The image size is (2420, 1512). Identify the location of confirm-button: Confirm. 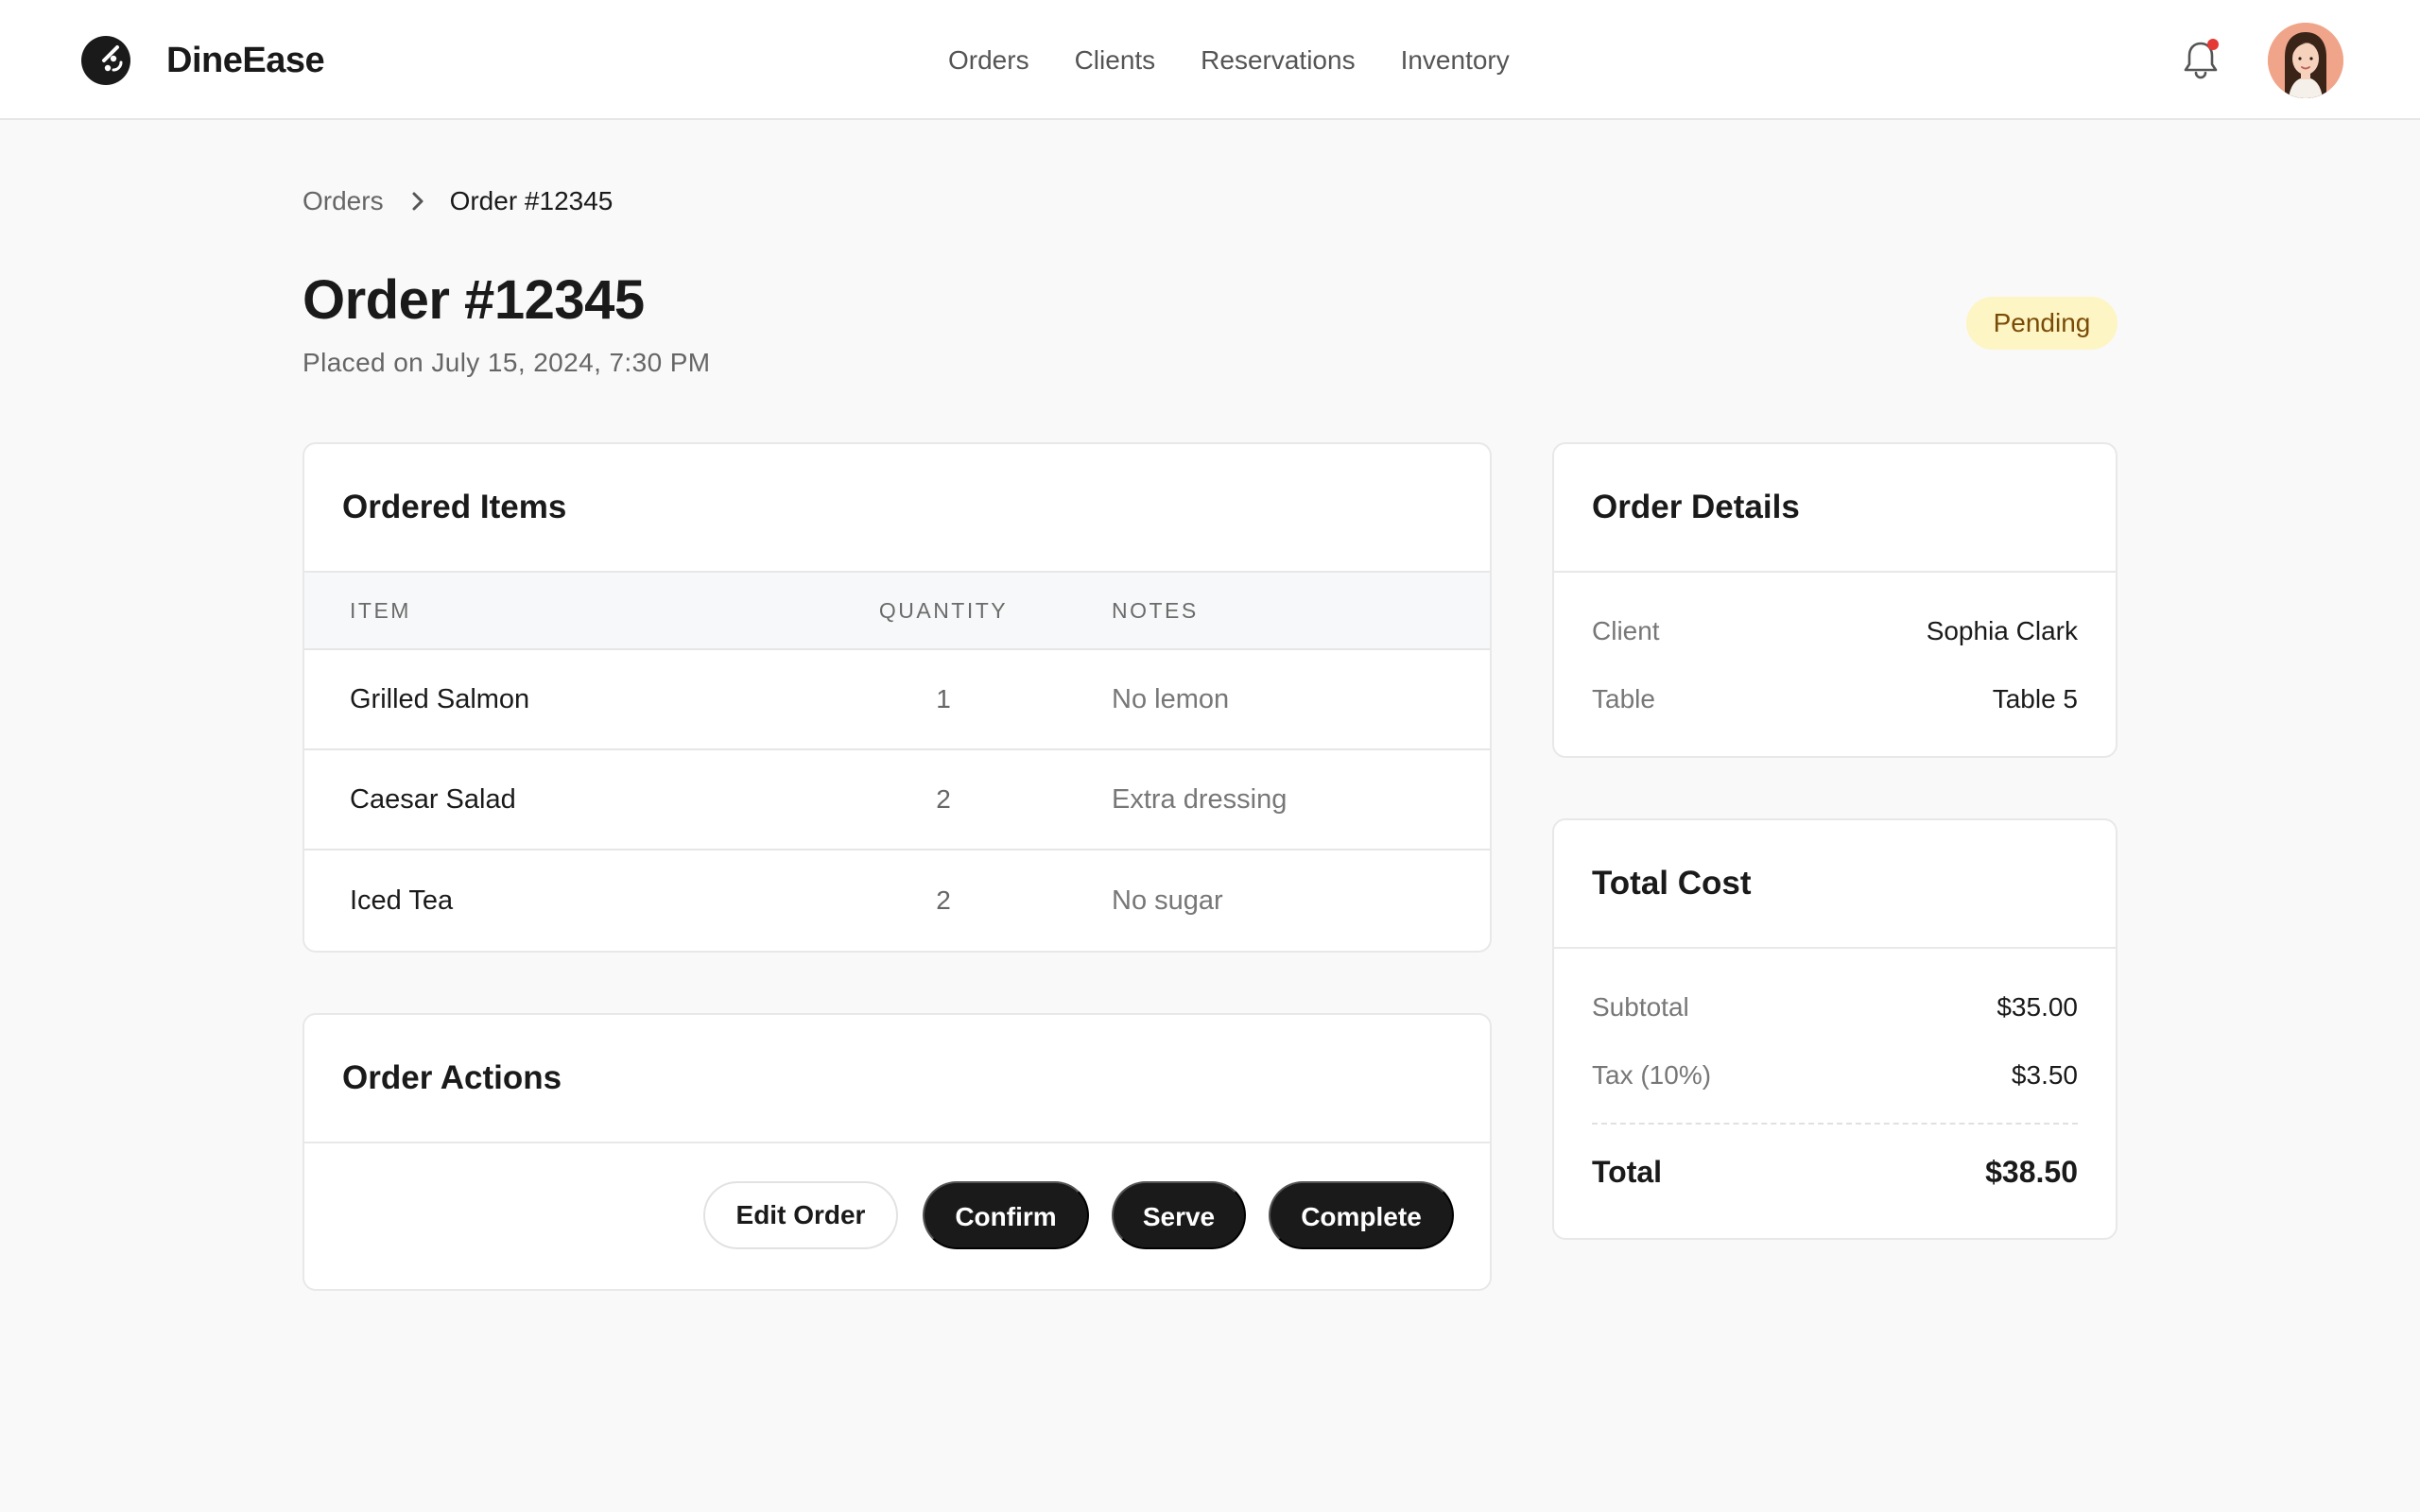
(1006, 1215).